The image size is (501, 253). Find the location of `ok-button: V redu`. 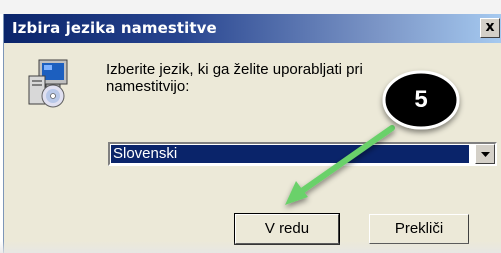

ok-button: V redu is located at coordinates (287, 229).